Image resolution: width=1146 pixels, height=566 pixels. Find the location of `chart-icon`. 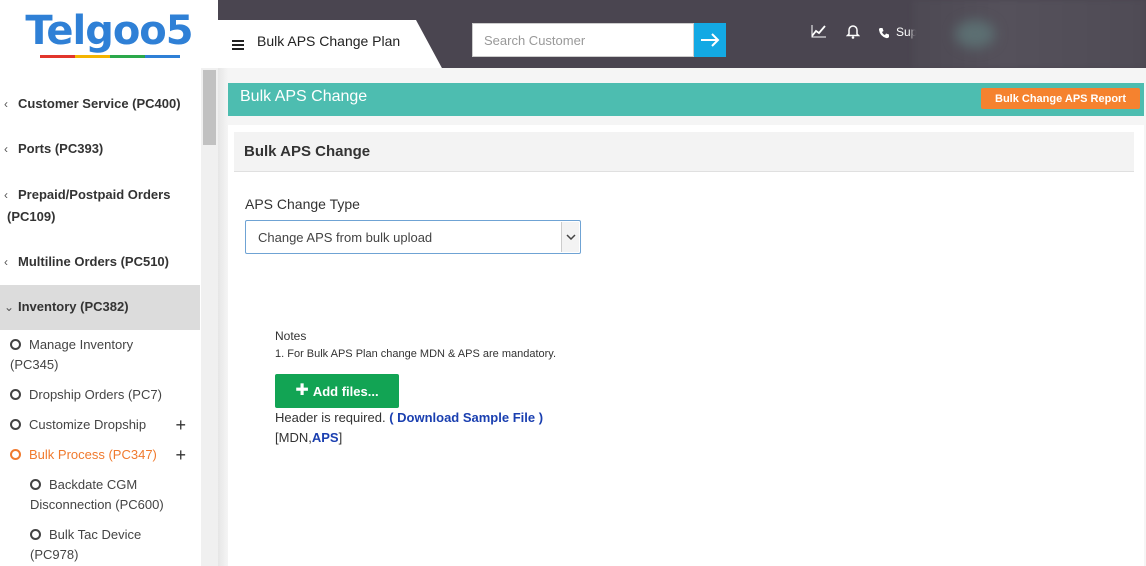

chart-icon is located at coordinates (819, 32).